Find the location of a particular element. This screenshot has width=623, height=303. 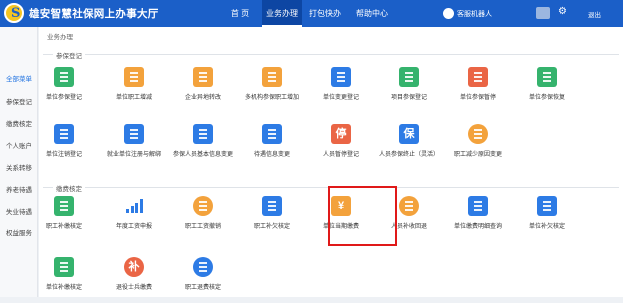

tile-0-4: 单位变更登记 is located at coordinates (341, 90).